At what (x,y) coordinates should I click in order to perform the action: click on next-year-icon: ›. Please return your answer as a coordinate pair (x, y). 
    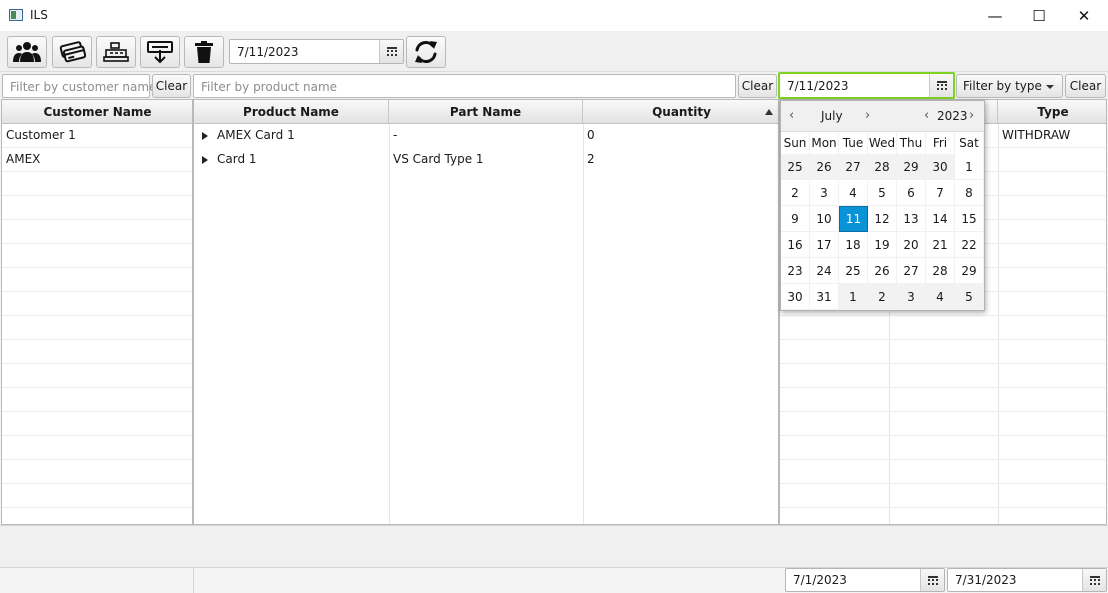
    Looking at the image, I should click on (971, 115).